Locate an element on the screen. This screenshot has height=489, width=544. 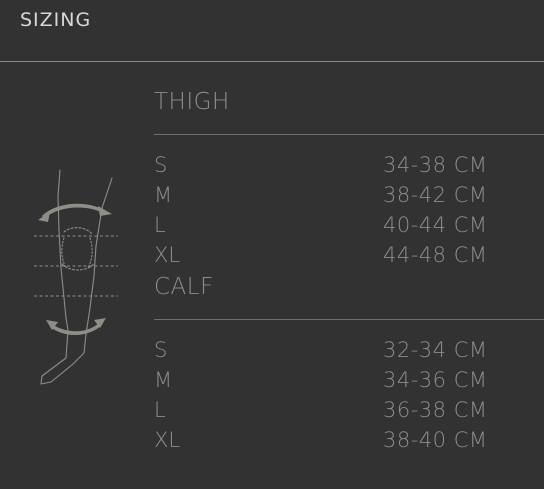
size-range: 40-44 CM is located at coordinates (435, 225).